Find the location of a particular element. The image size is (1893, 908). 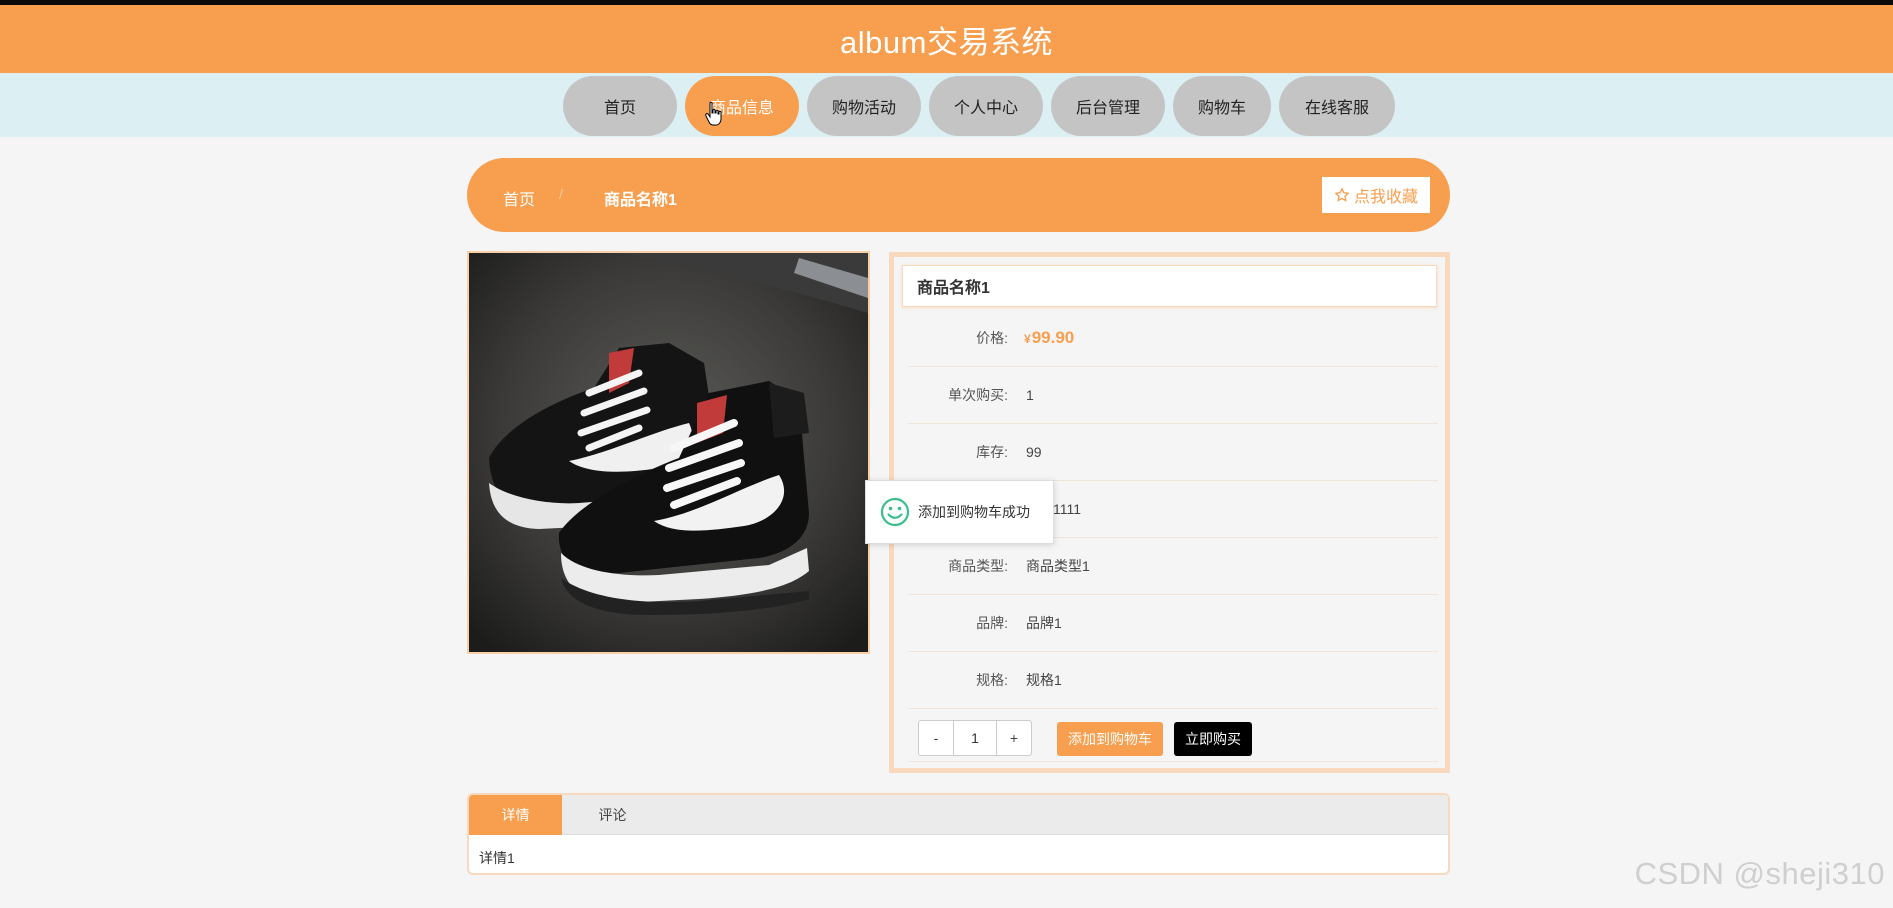

site-header: album交易系统 is located at coordinates (946, 39).